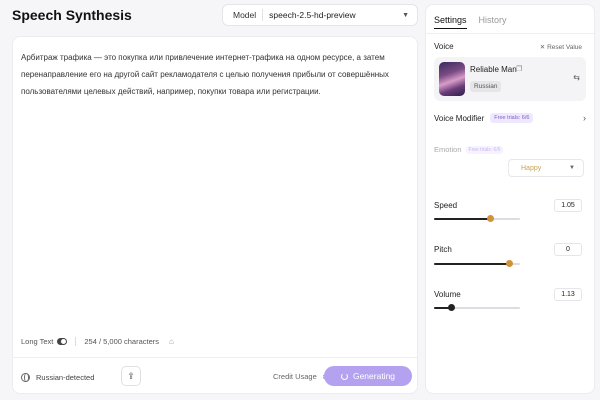  What do you see at coordinates (576, 77) in the screenshot?
I see `swap-icon: ⇆` at bounding box center [576, 77].